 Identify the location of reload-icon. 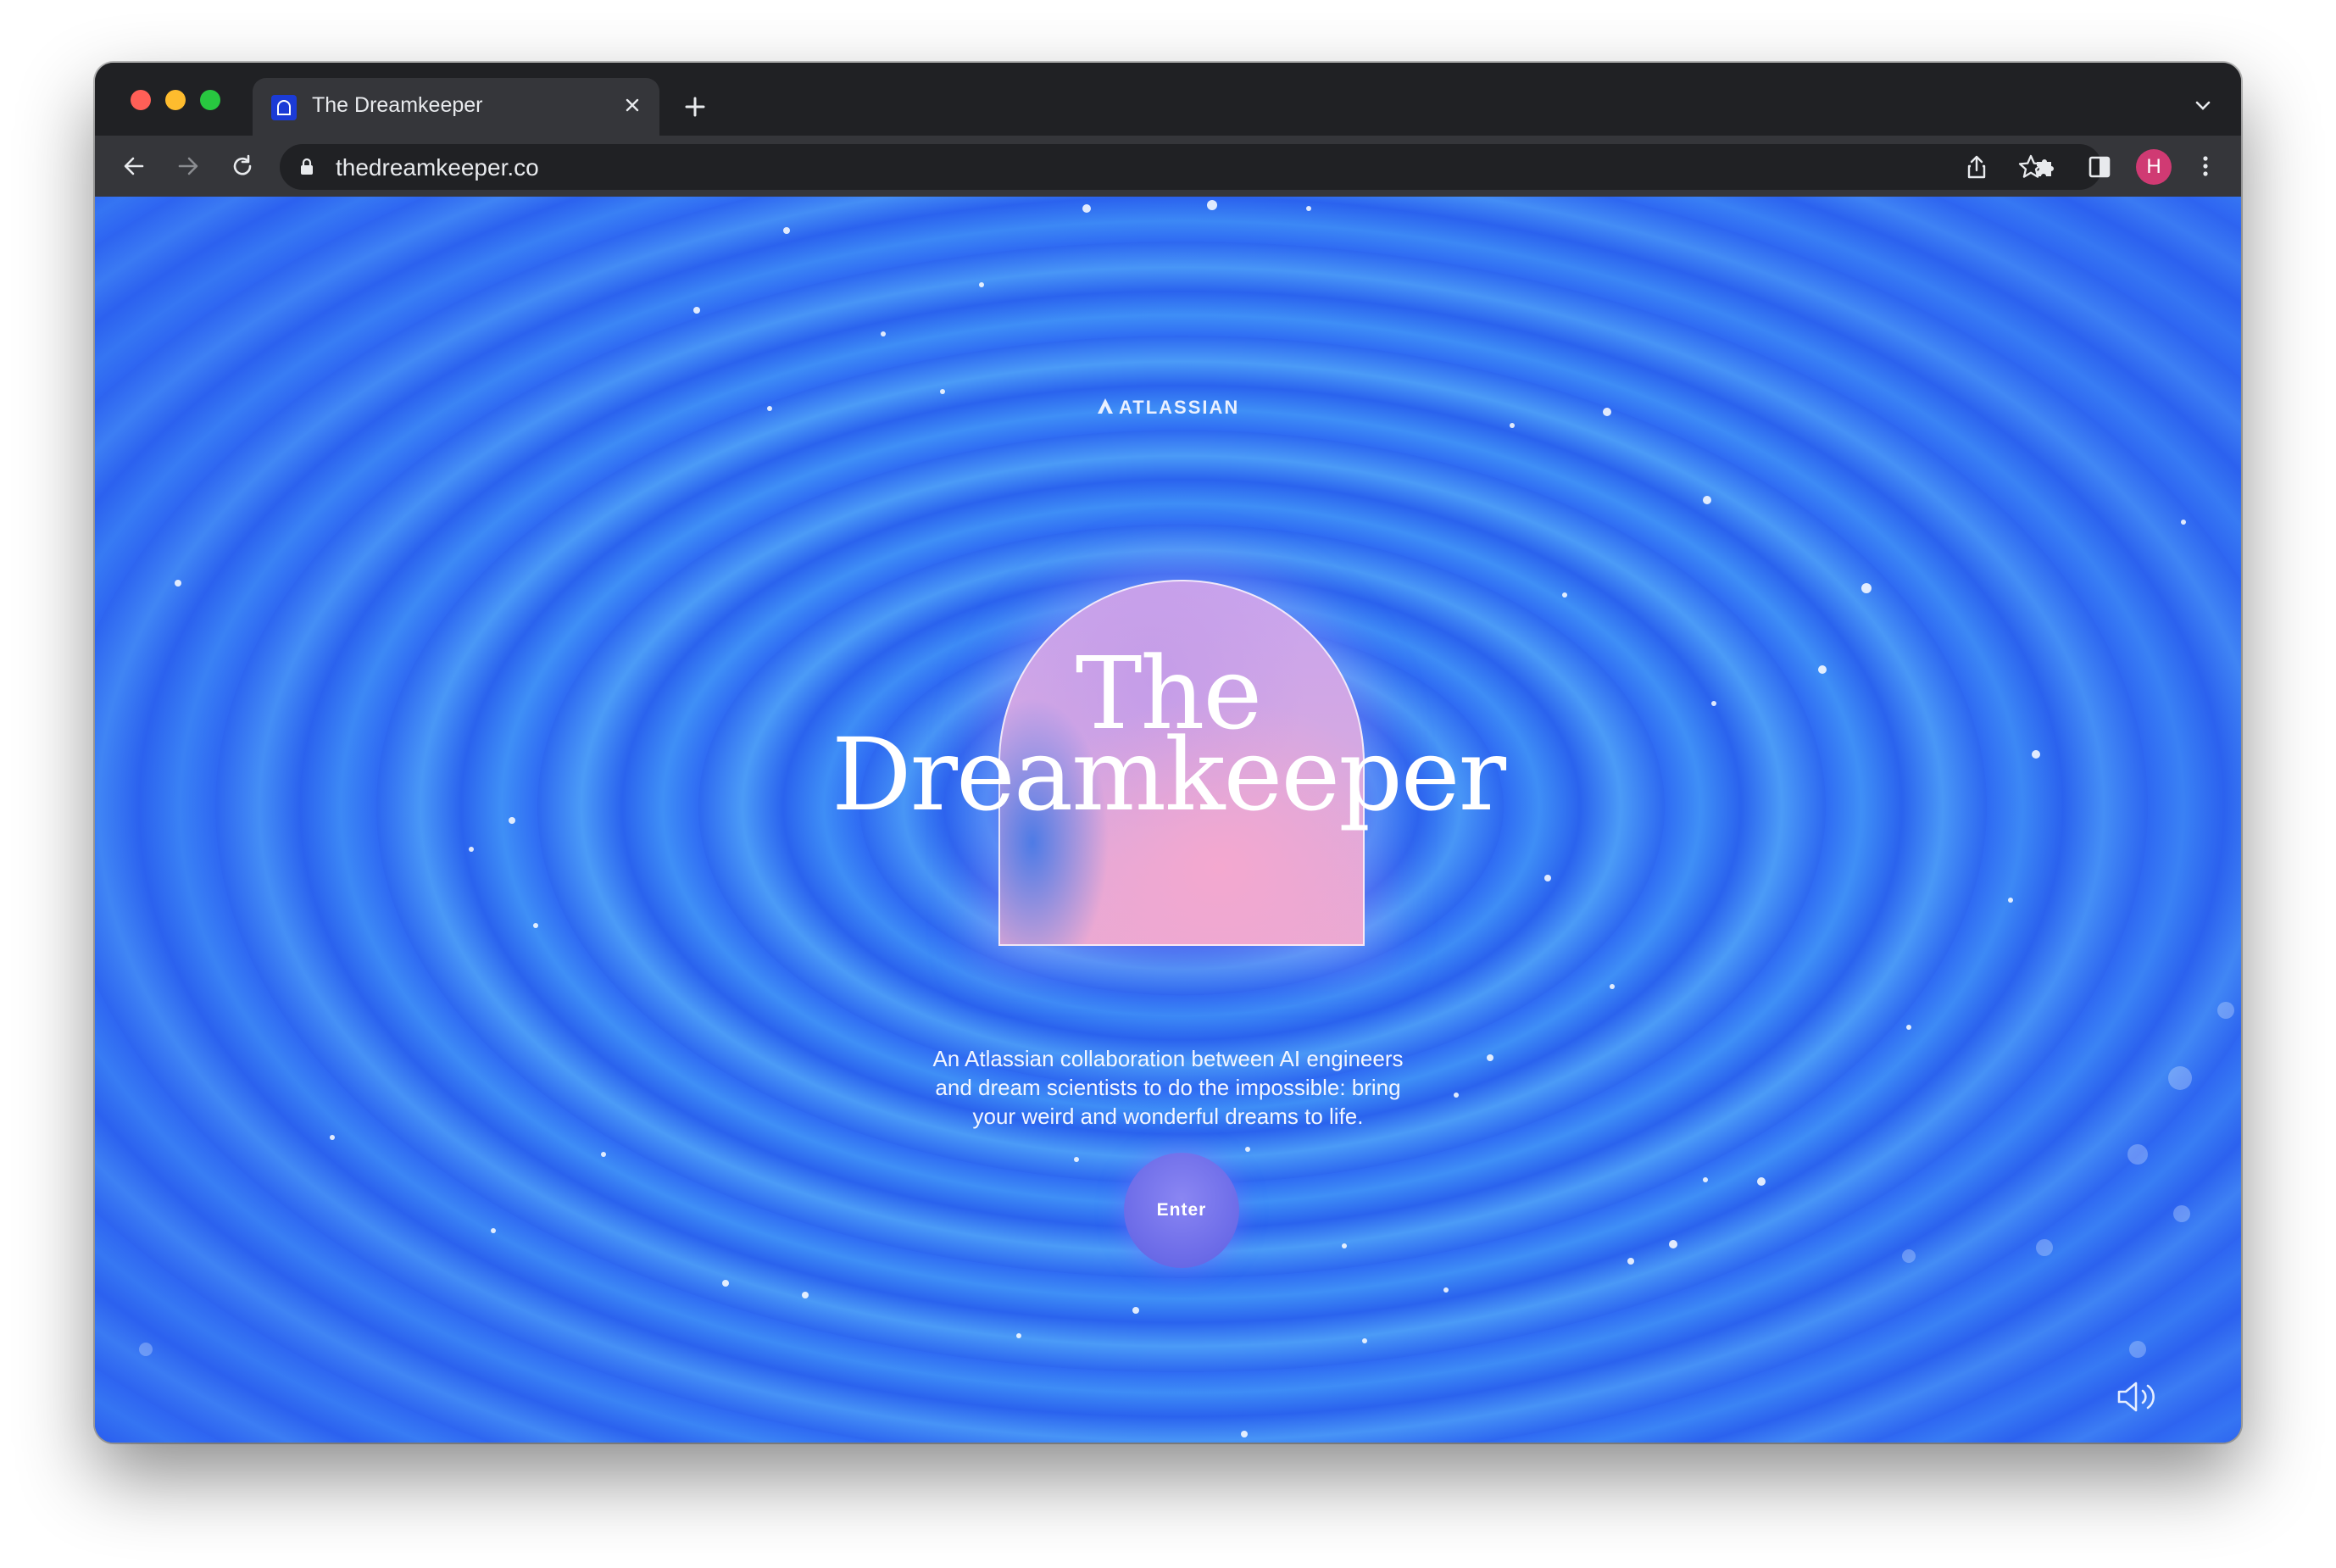
(242, 166).